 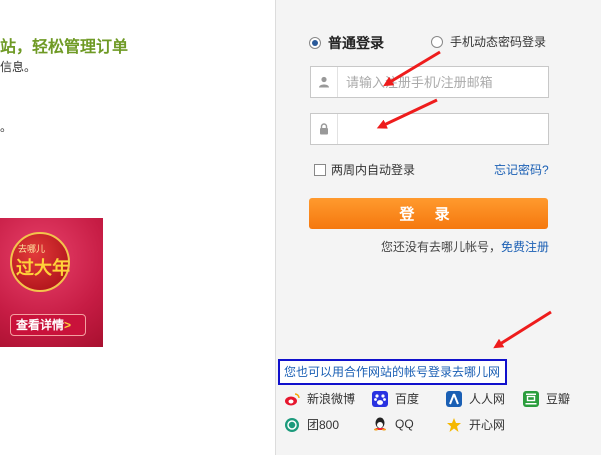 I want to click on password-input, so click(x=443, y=129).